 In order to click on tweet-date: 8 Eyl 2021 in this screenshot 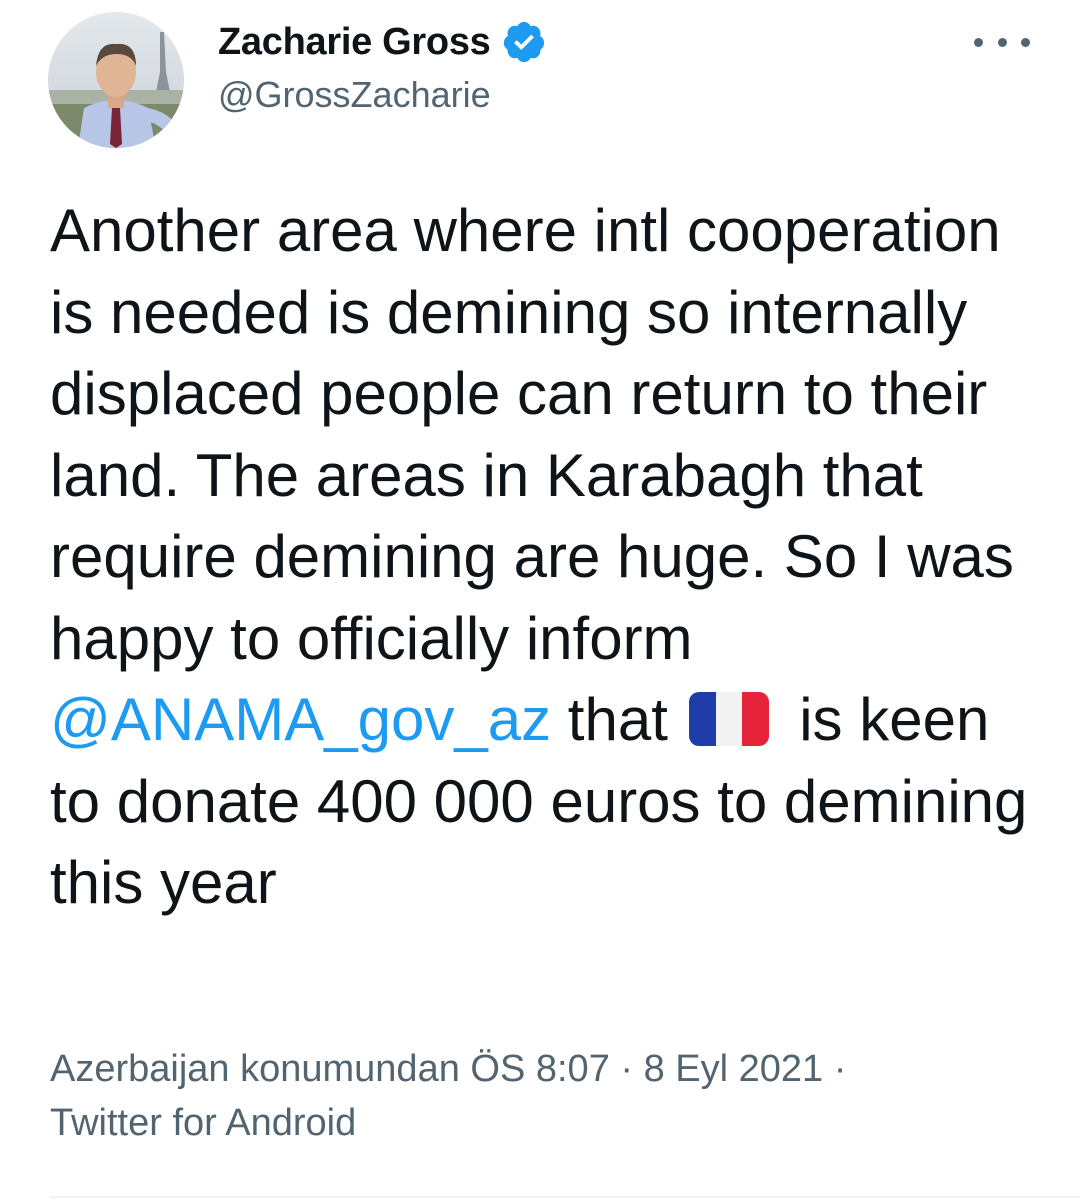, I will do `click(734, 1069)`.